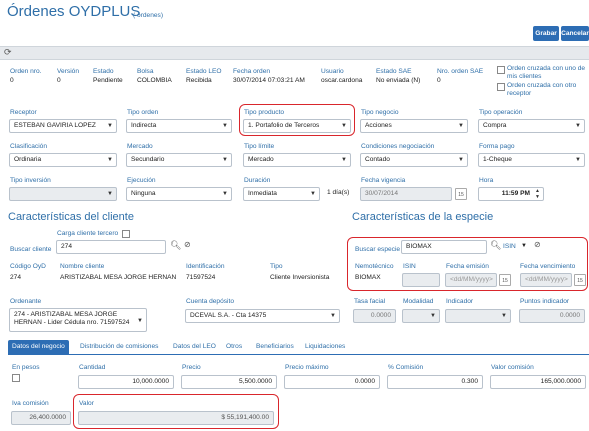 The width and height of the screenshot is (589, 431). What do you see at coordinates (380, 112) in the screenshot?
I see `tipo-negocio-label: Tipo negocio` at bounding box center [380, 112].